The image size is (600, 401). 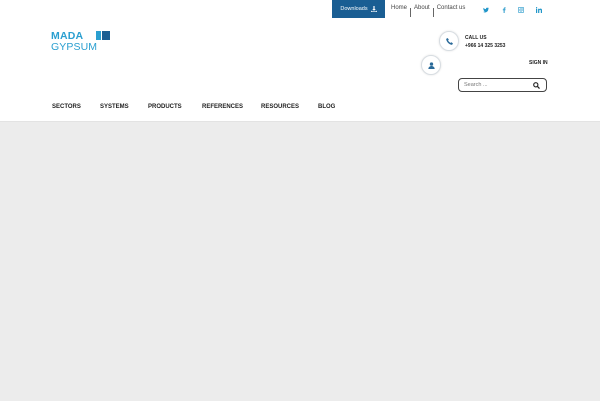 What do you see at coordinates (326, 107) in the screenshot?
I see `nav-item-blog: BLOG` at bounding box center [326, 107].